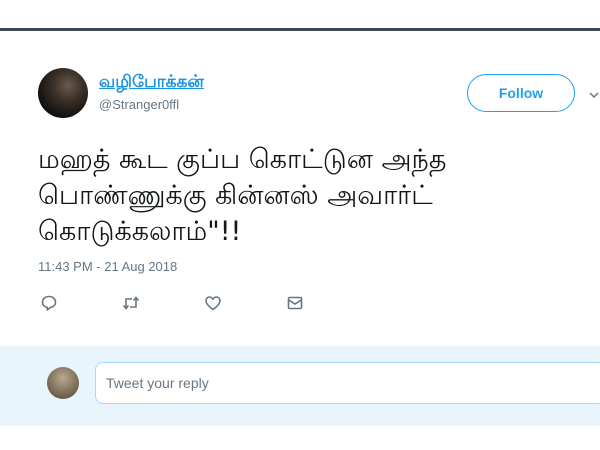  What do you see at coordinates (347, 383) in the screenshot?
I see `reply-input` at bounding box center [347, 383].